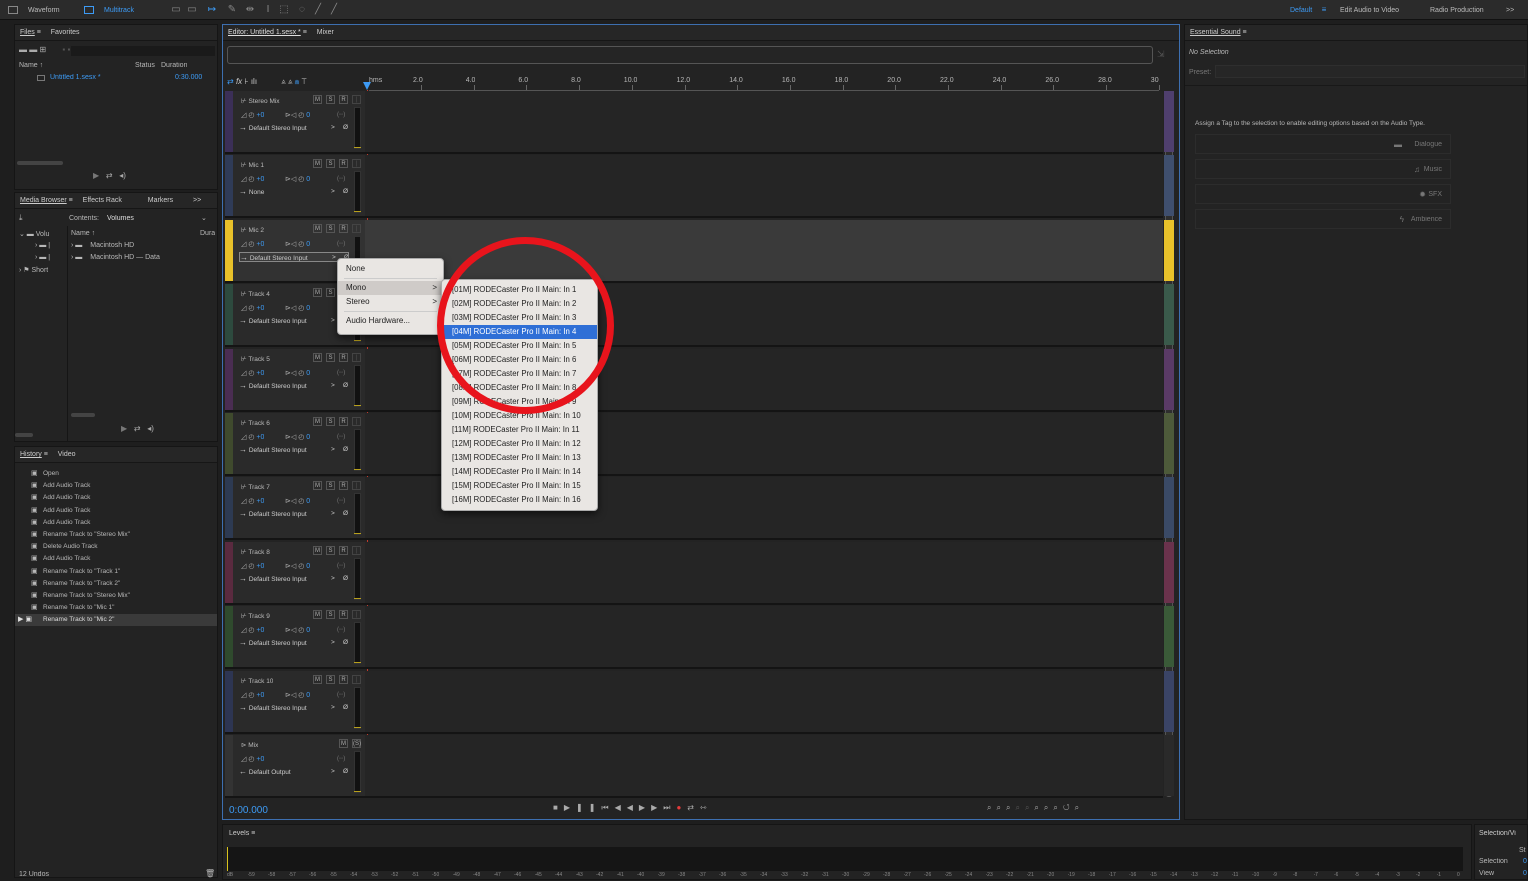 This screenshot has height=881, width=1528. Describe the element at coordinates (67, 454) in the screenshot. I see `tab-video: Video` at that location.